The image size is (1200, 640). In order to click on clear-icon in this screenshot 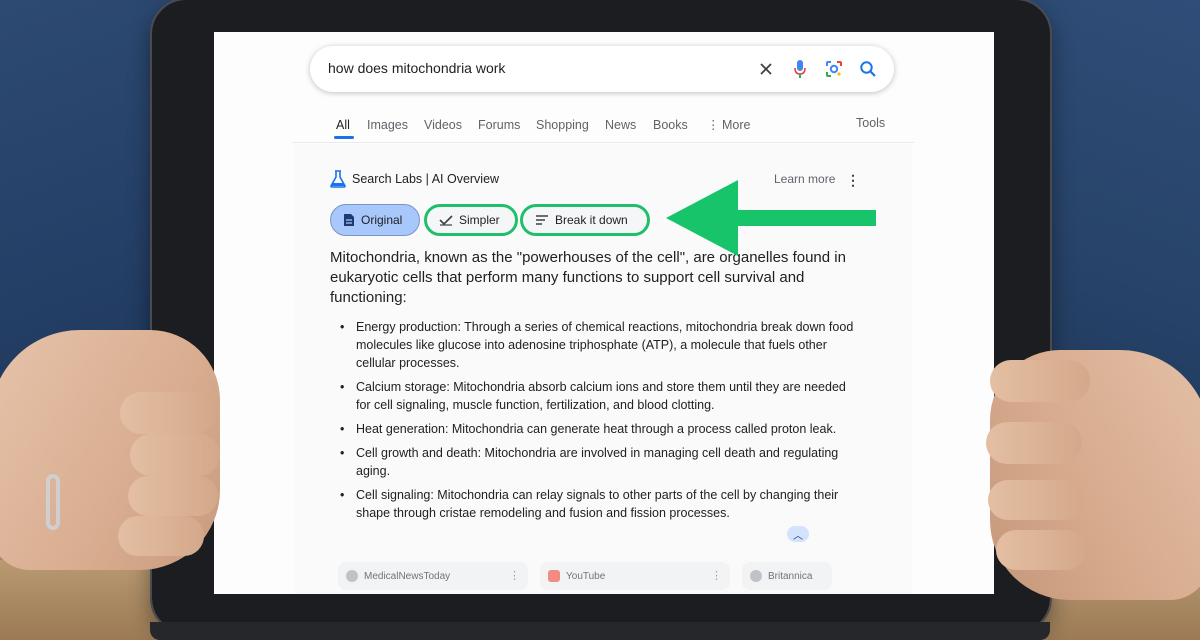, I will do `click(766, 69)`.